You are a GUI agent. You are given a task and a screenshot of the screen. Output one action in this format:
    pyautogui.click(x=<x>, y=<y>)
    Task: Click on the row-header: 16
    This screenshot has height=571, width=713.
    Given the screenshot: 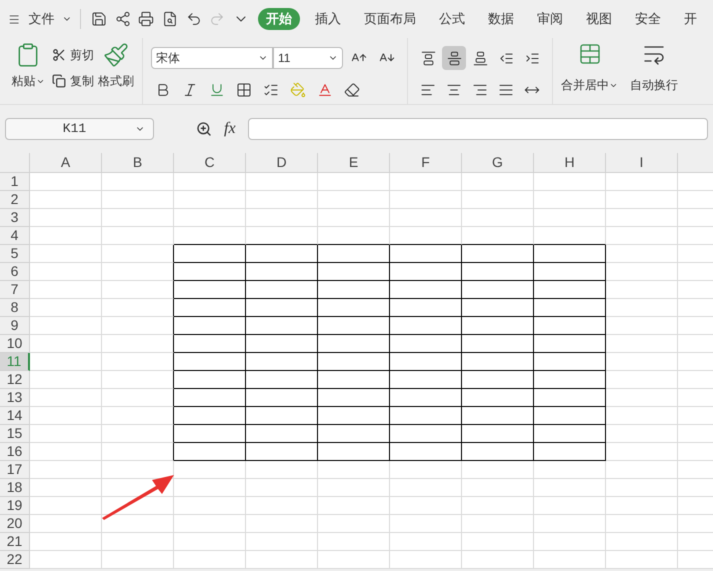 What is the action you would take?
    pyautogui.click(x=15, y=452)
    